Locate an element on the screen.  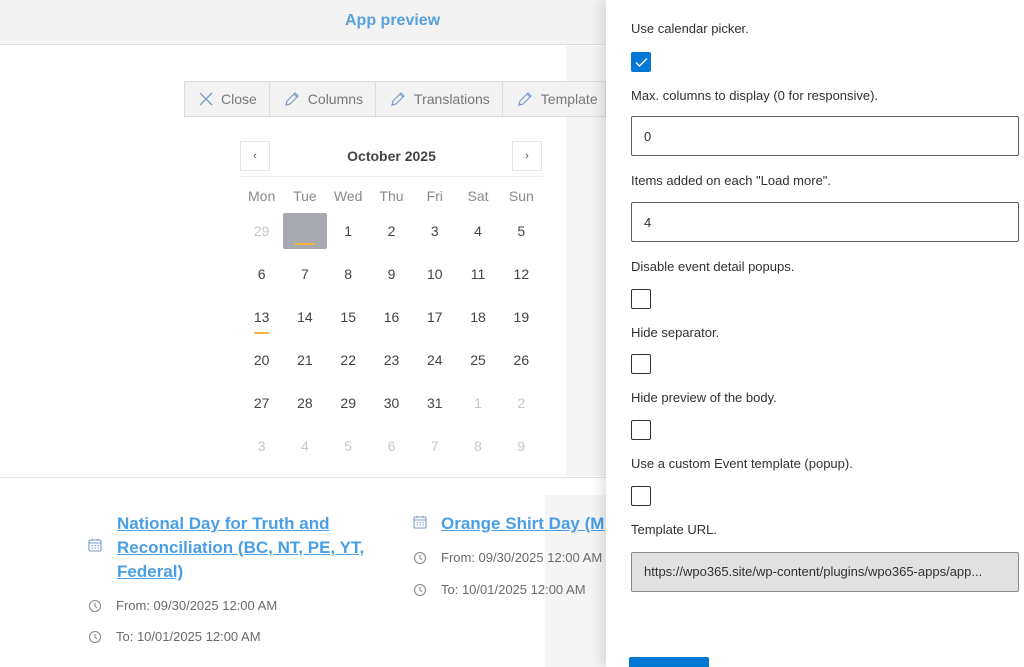
day-cell: 24 is located at coordinates (434, 360).